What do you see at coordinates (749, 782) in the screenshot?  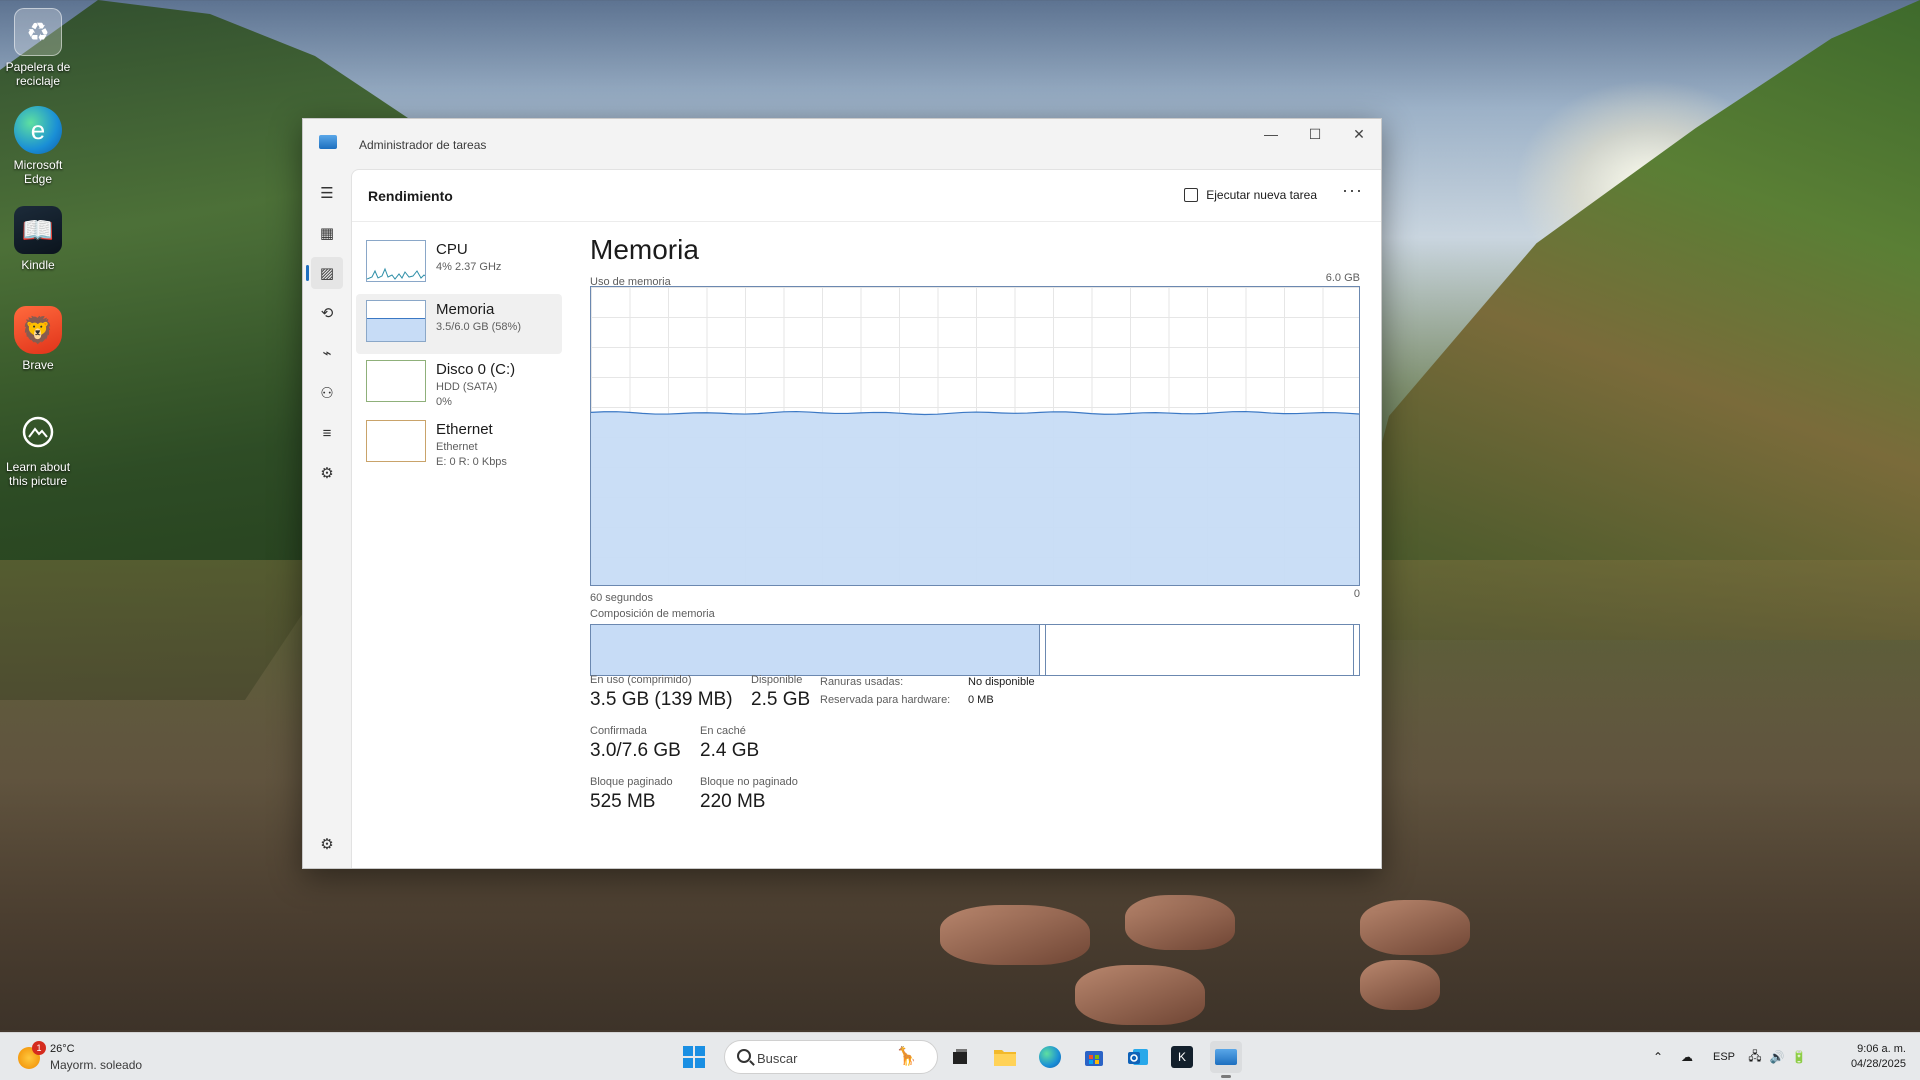 I see `stat-label: Bloque no paginado` at bounding box center [749, 782].